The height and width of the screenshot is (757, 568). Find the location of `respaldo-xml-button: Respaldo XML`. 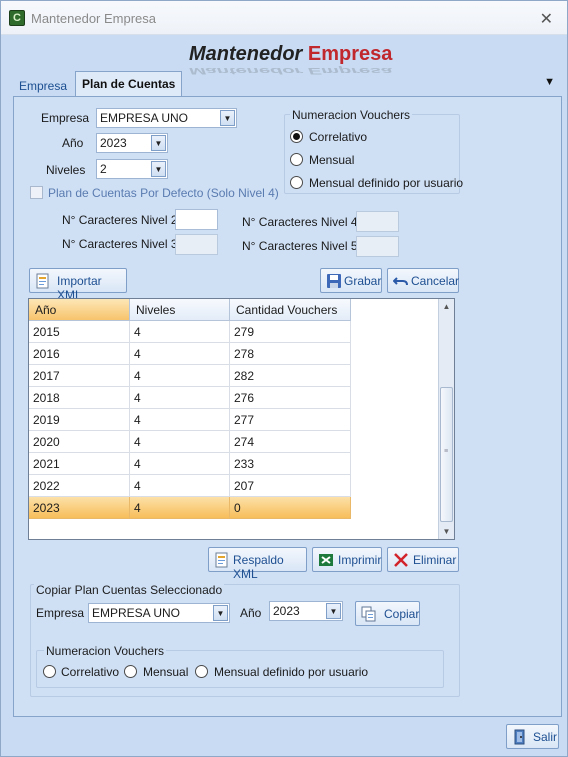

respaldo-xml-button: Respaldo XML is located at coordinates (257, 564).